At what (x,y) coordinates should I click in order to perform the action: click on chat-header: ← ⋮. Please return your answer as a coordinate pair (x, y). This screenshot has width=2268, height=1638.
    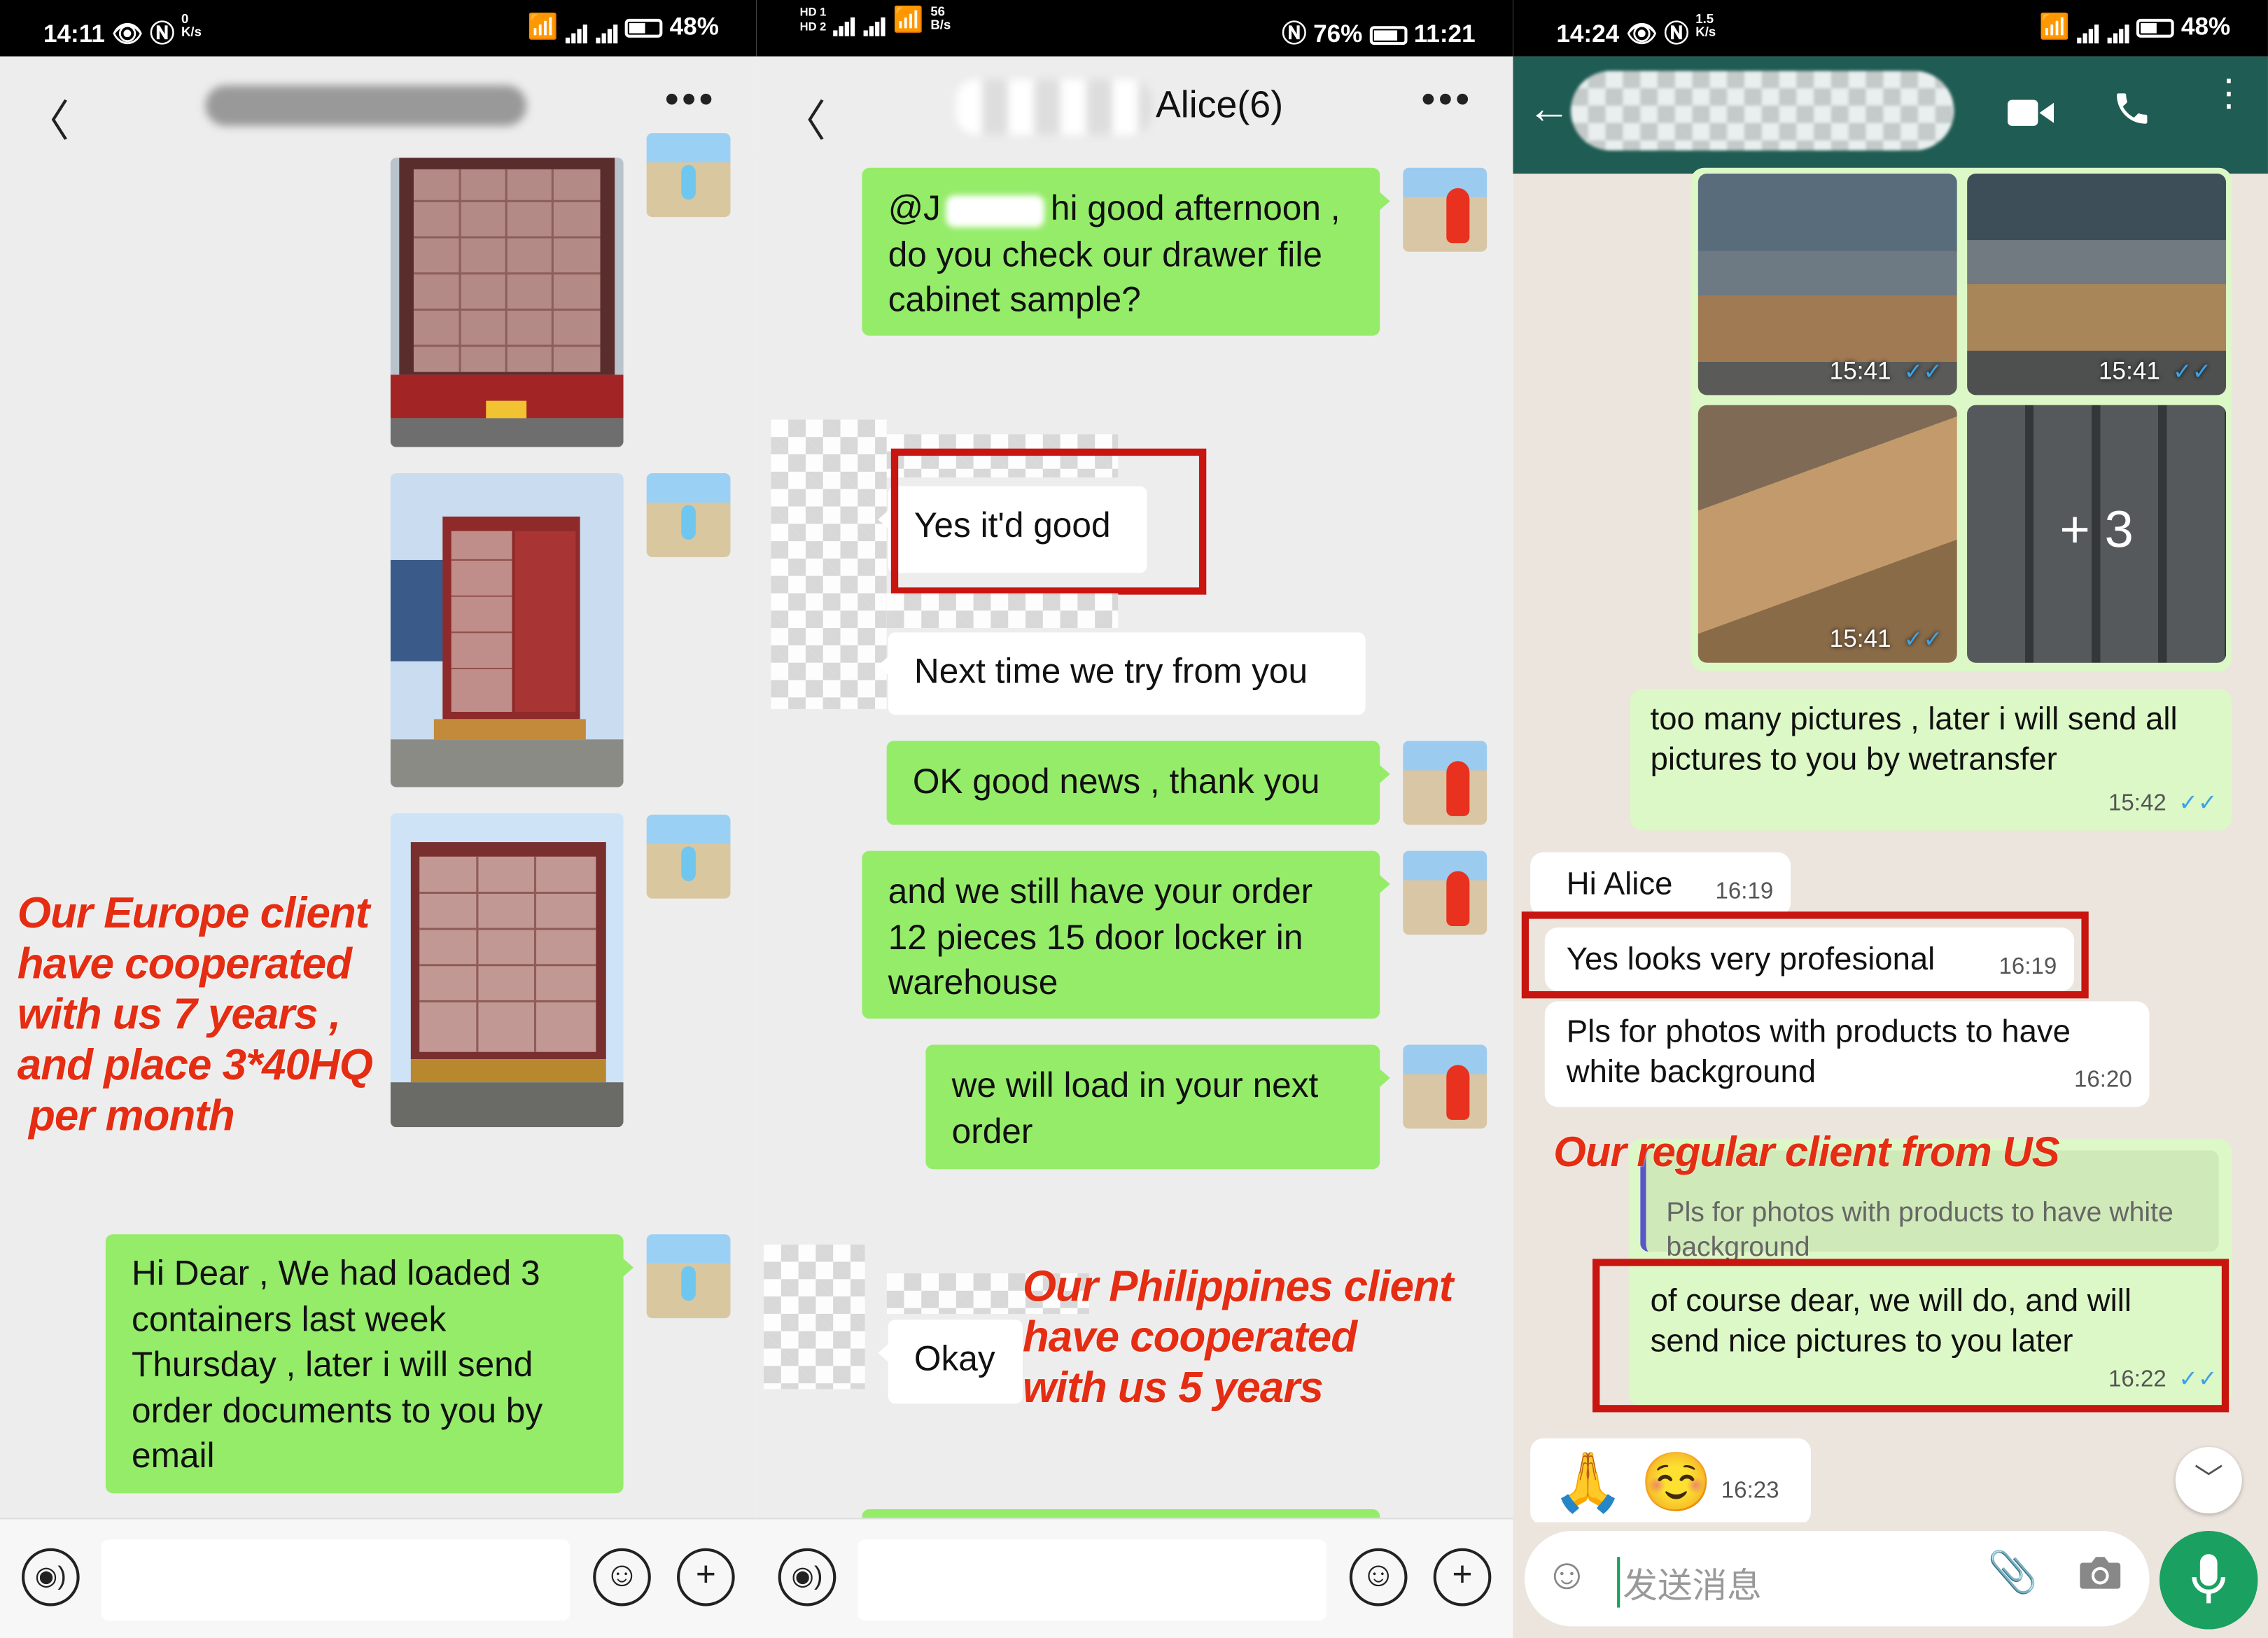
    Looking at the image, I should click on (1890, 115).